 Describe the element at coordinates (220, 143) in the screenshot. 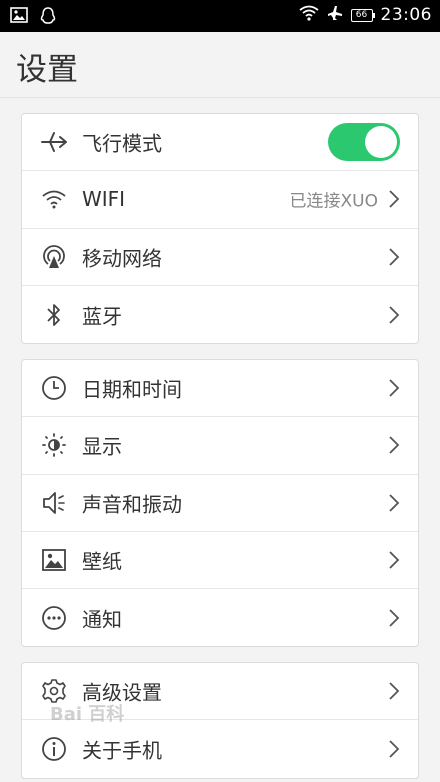

I see `airplane-mode-row: 飞行模式` at that location.